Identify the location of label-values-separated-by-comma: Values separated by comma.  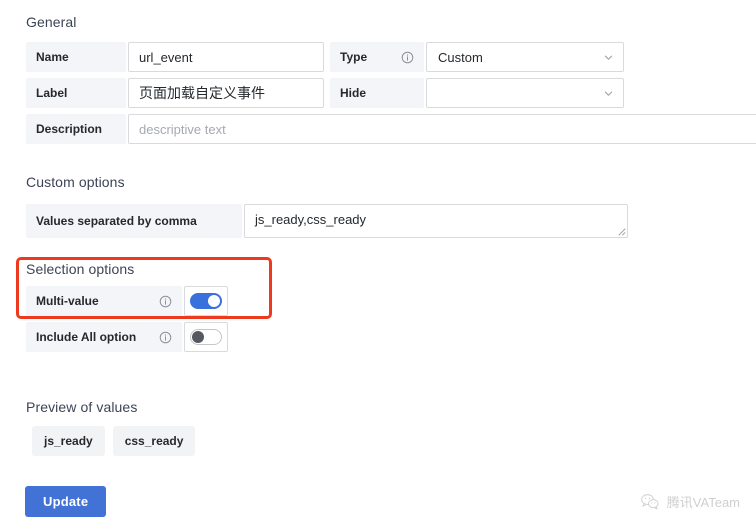
(134, 221).